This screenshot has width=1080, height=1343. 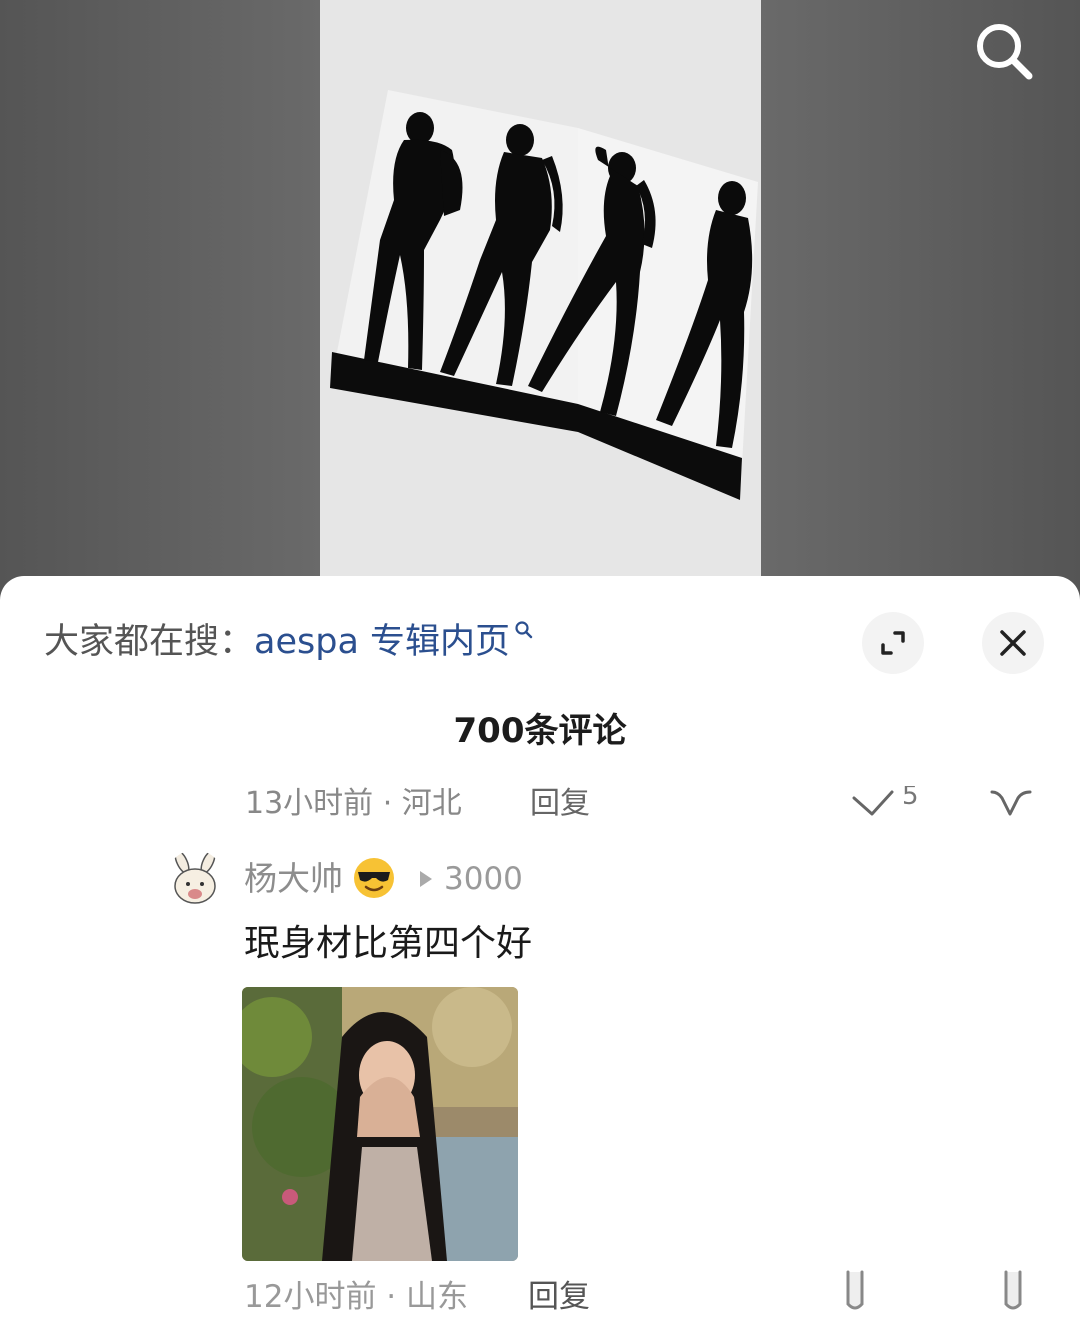 I want to click on previous-reply-button: 回复, so click(x=560, y=804).